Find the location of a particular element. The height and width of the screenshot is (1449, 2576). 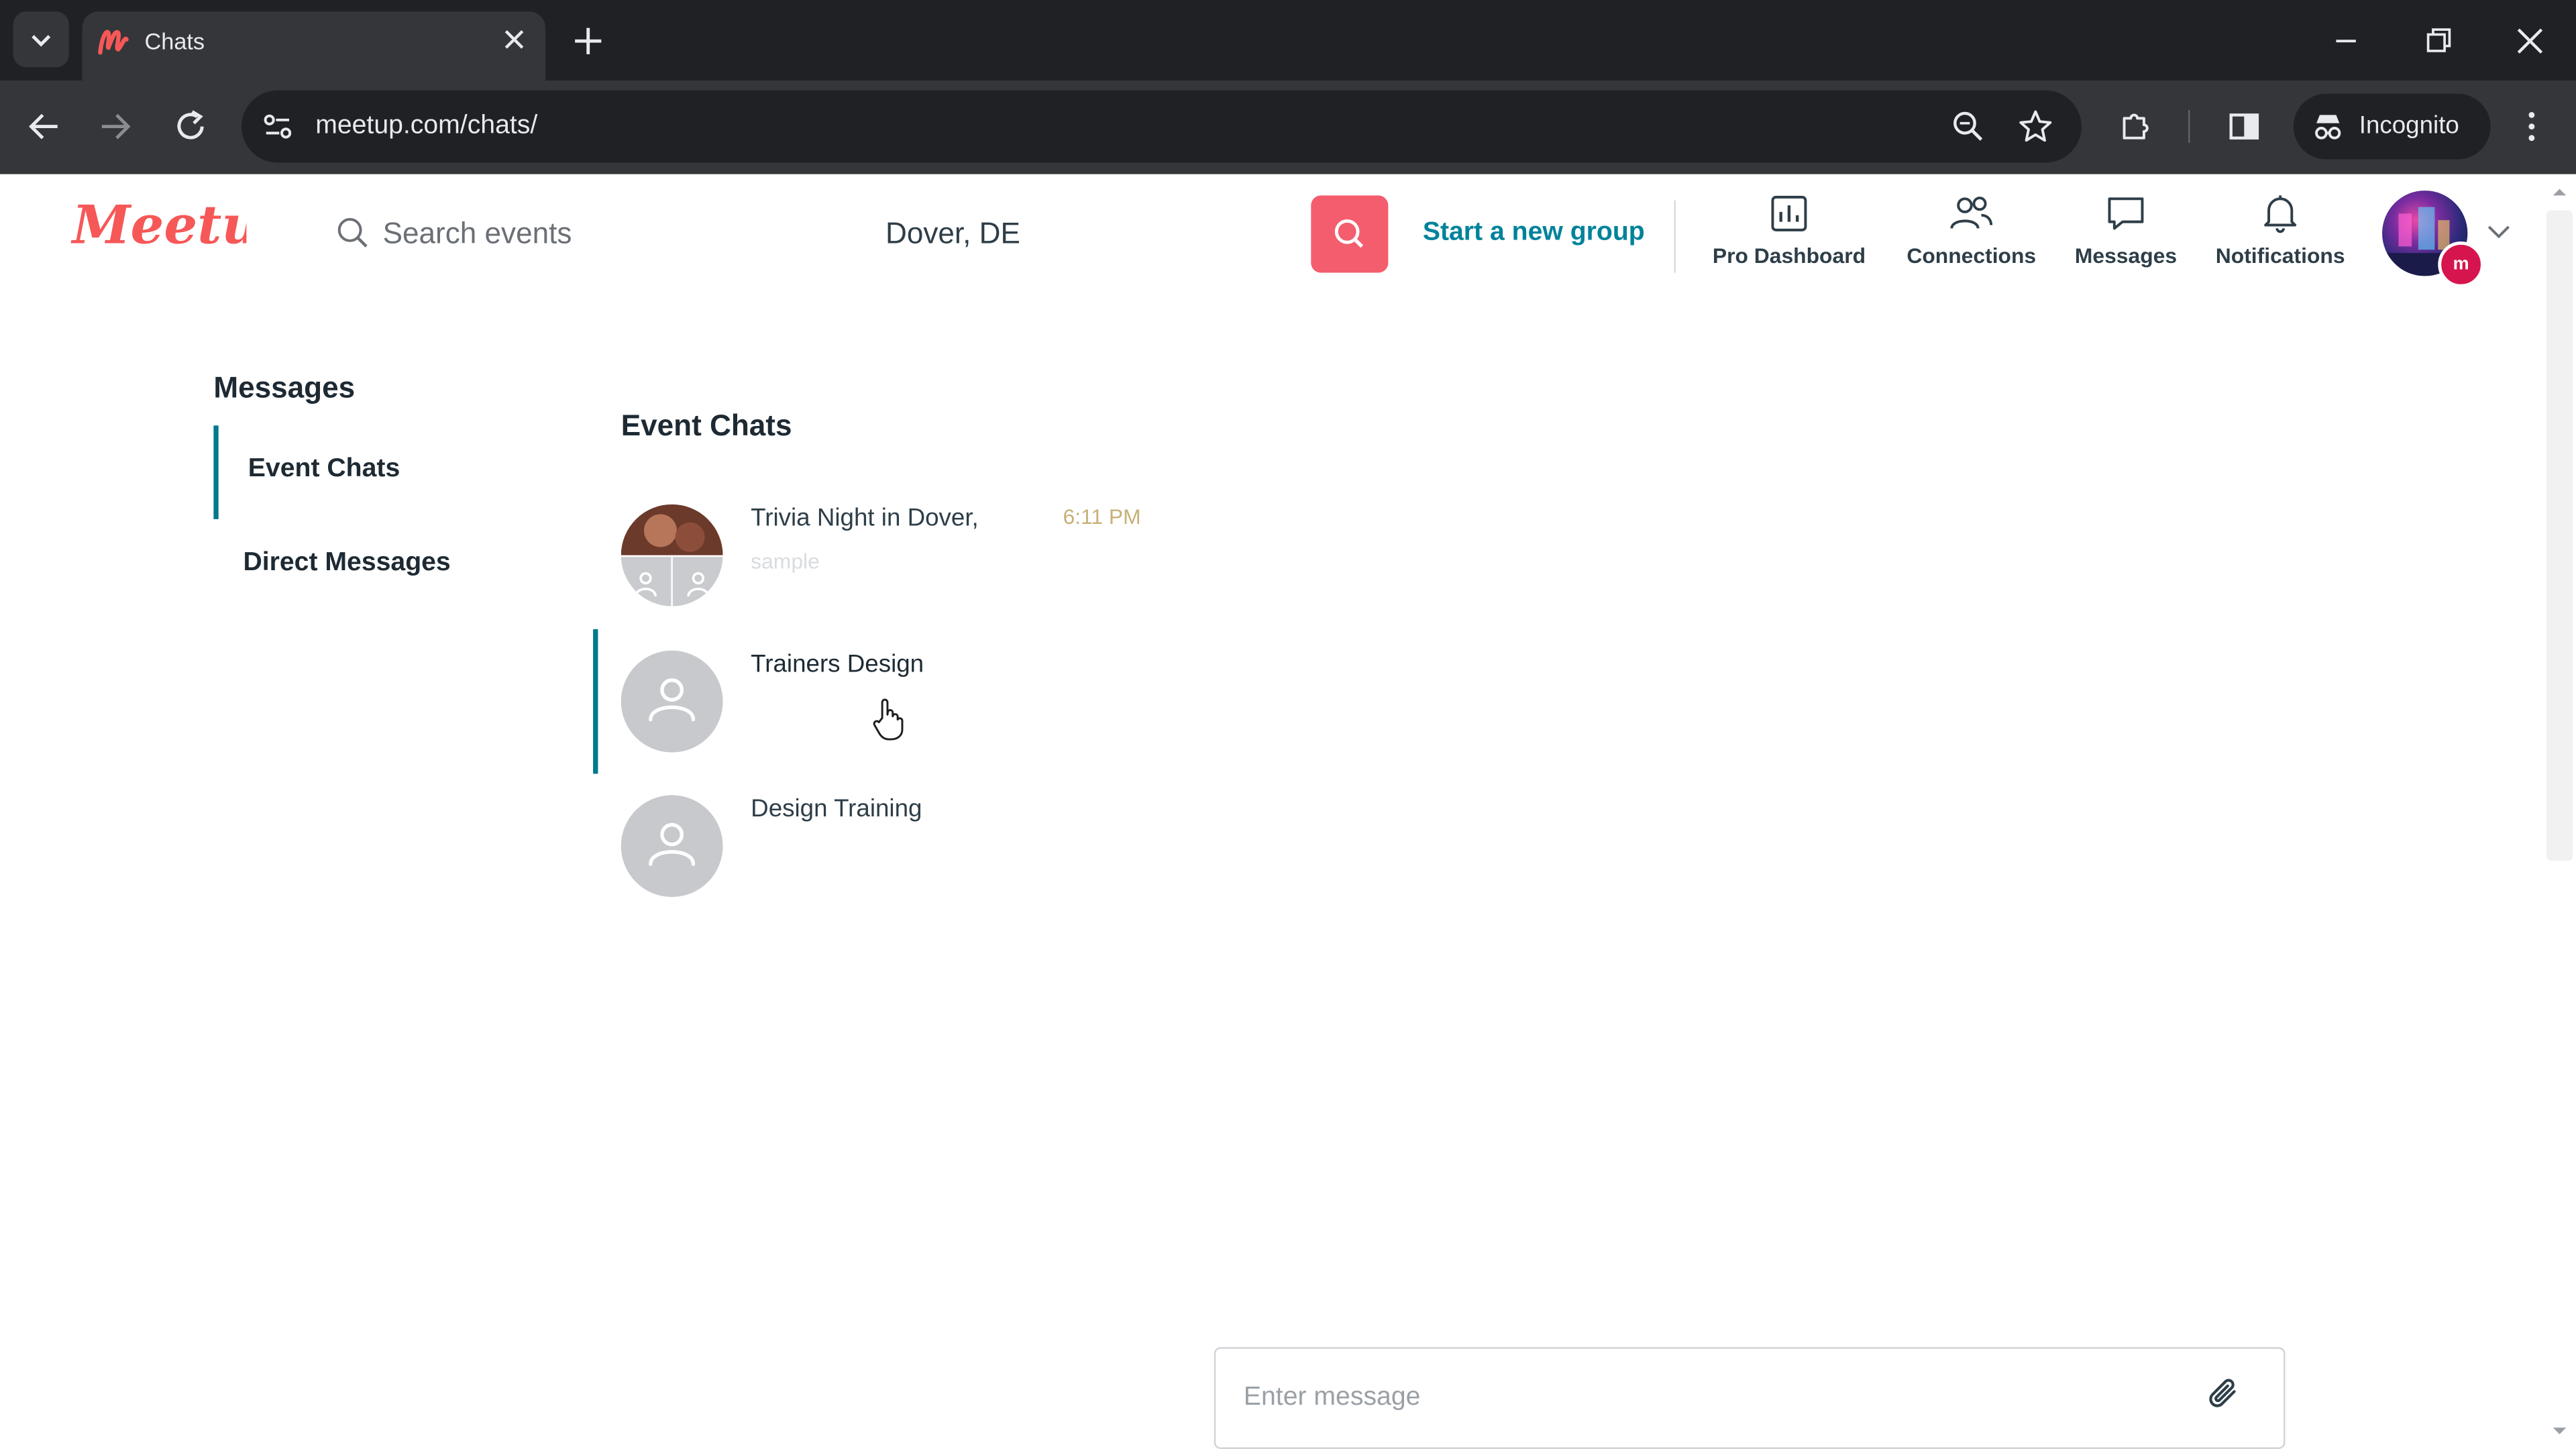

zoom-icon is located at coordinates (1968, 127).